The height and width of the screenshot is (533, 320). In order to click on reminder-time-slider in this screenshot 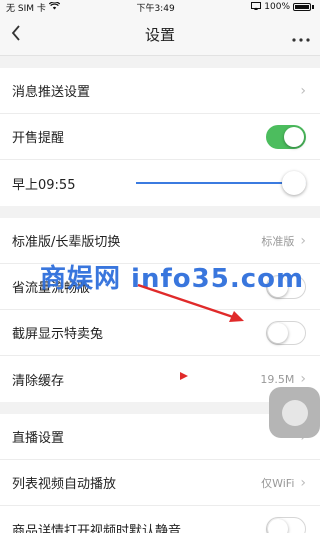, I will do `click(221, 183)`.